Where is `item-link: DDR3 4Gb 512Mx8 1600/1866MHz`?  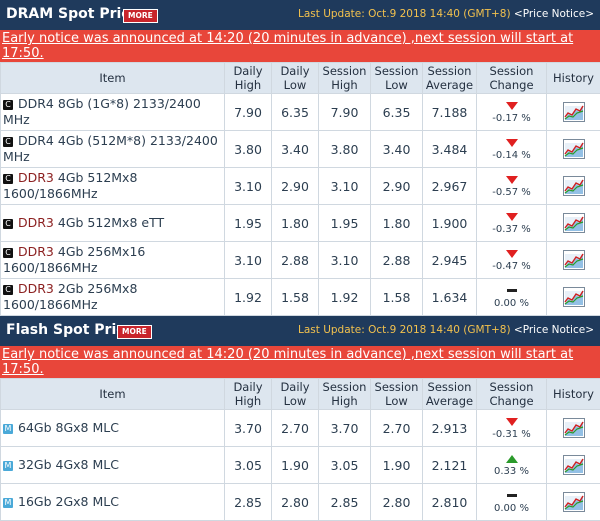 item-link: DDR3 4Gb 512Mx8 1600/1866MHz is located at coordinates (70, 185).